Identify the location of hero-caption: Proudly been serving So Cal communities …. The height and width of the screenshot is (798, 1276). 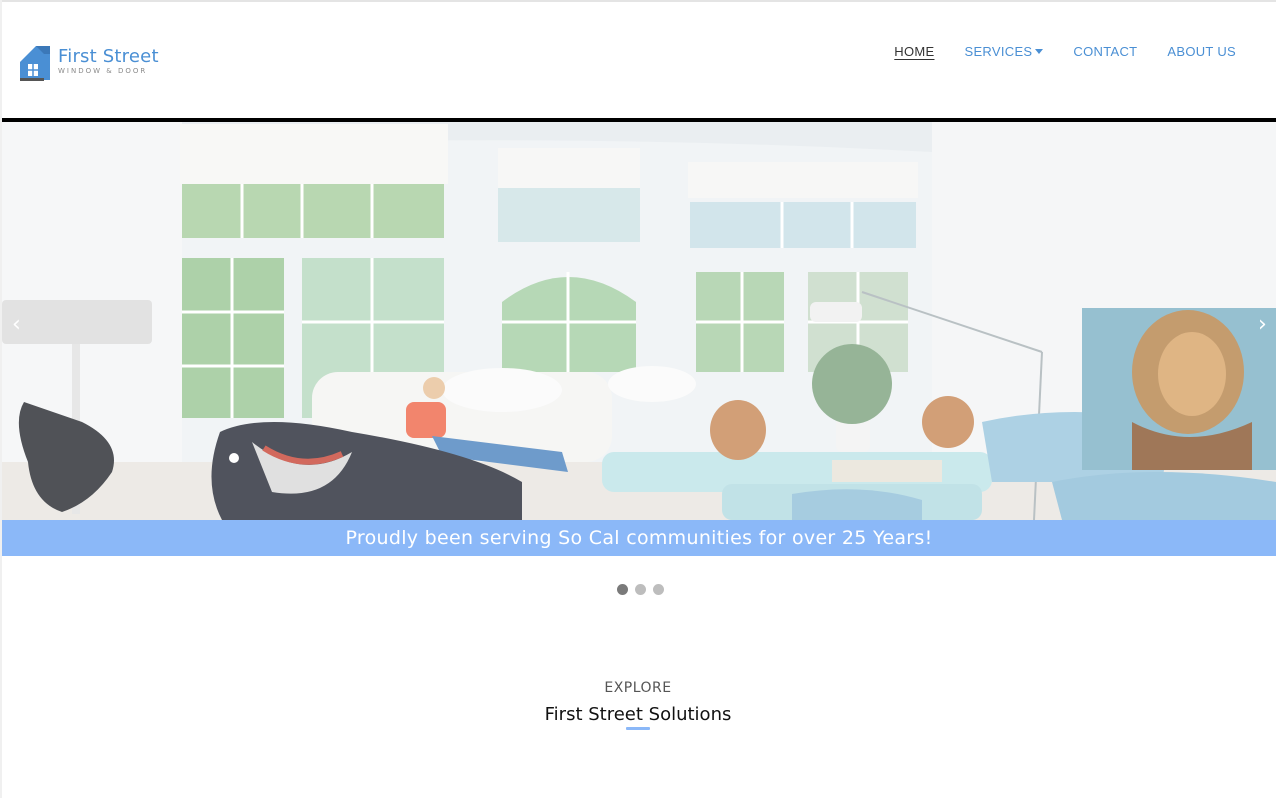
(639, 538).